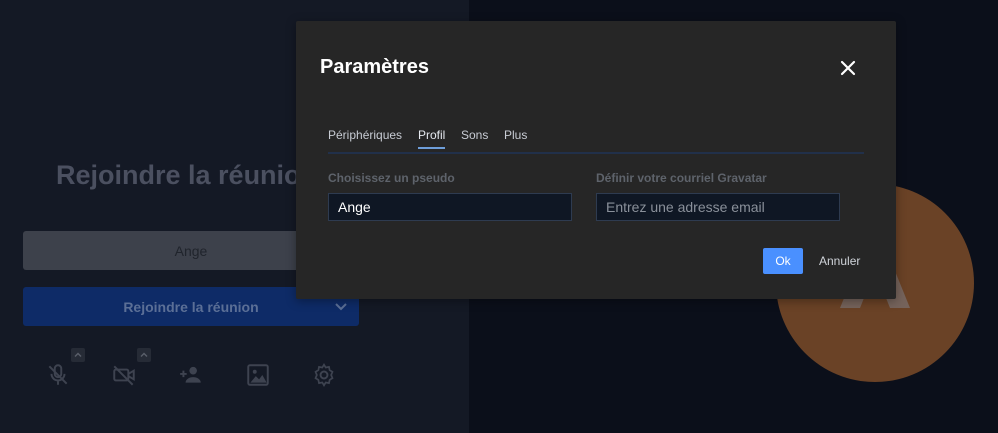 This screenshot has width=998, height=433. What do you see at coordinates (191, 375) in the screenshot?
I see `add-person-icon` at bounding box center [191, 375].